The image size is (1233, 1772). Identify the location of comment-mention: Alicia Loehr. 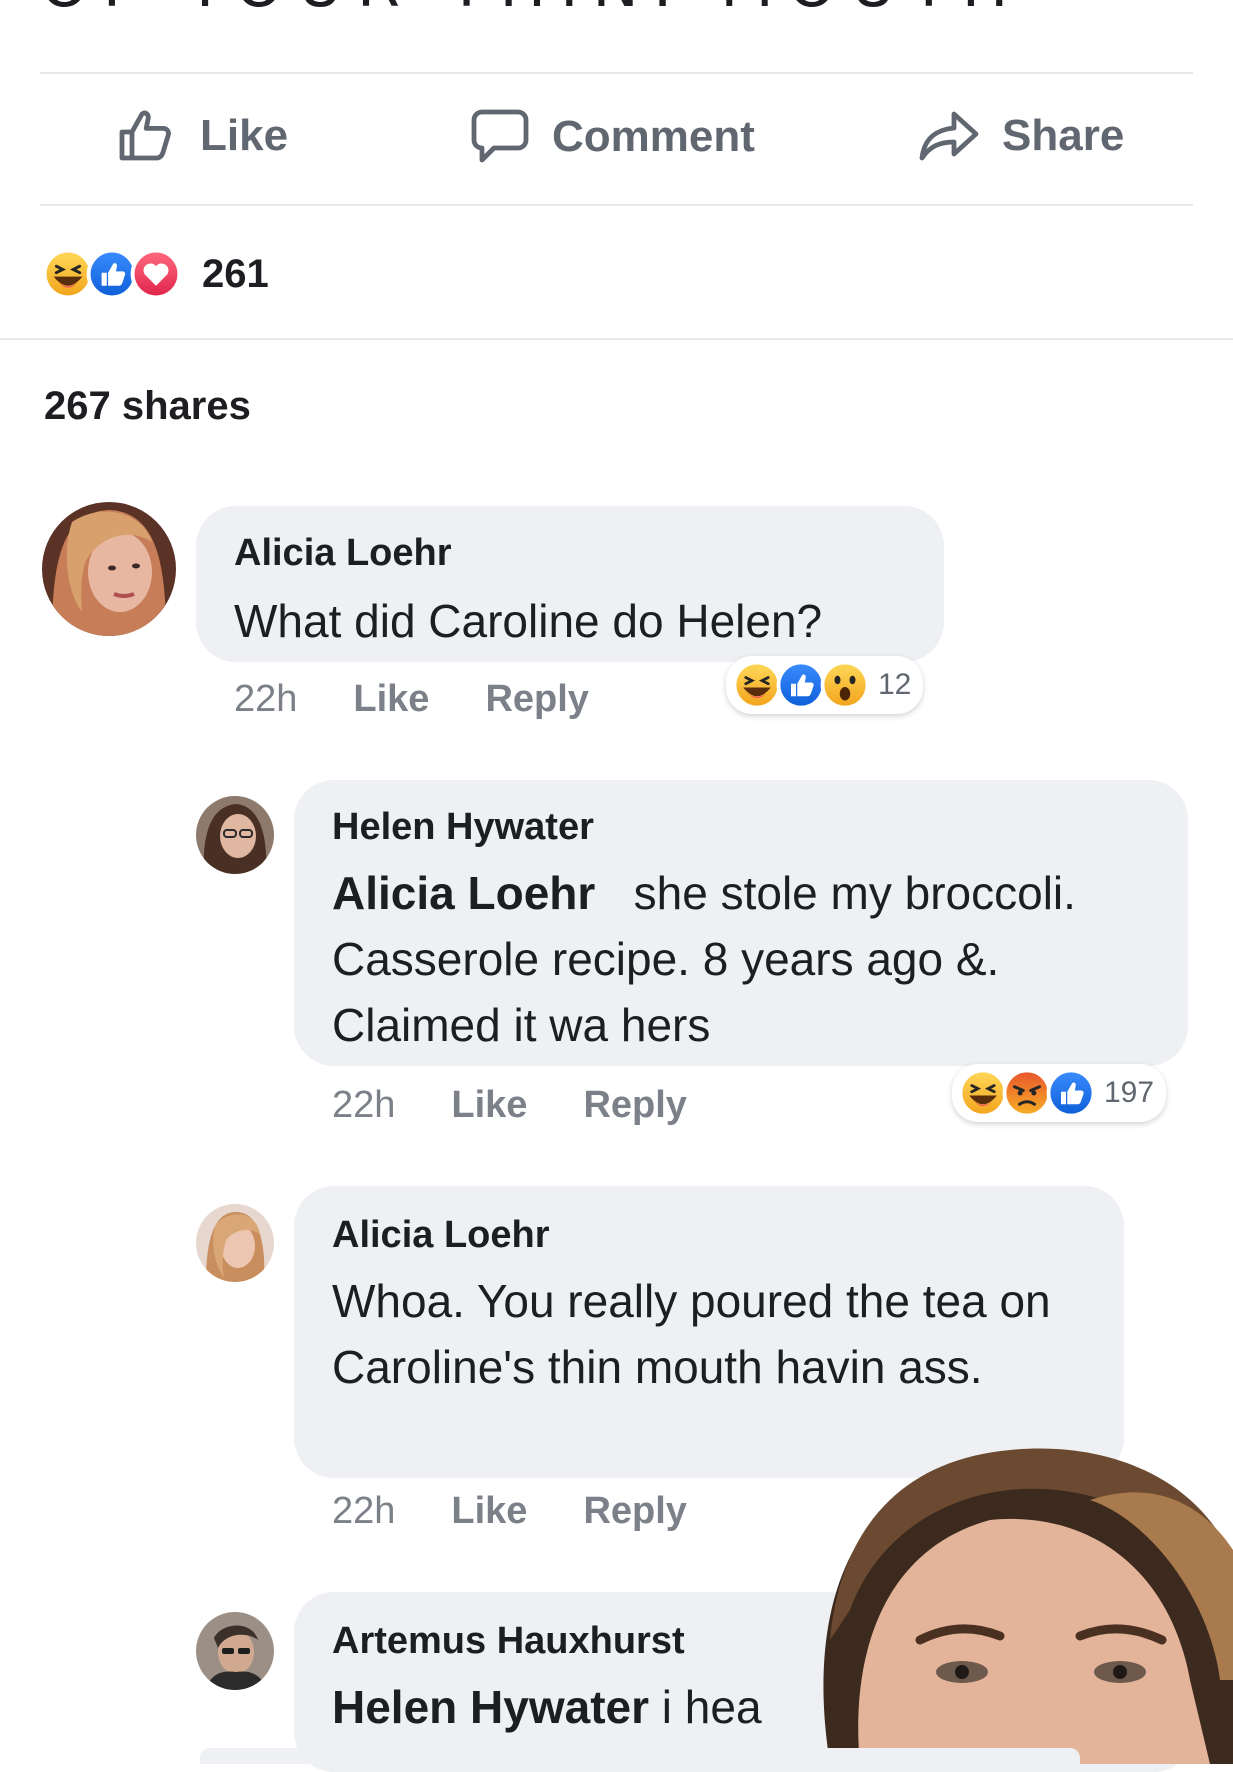
(463, 893).